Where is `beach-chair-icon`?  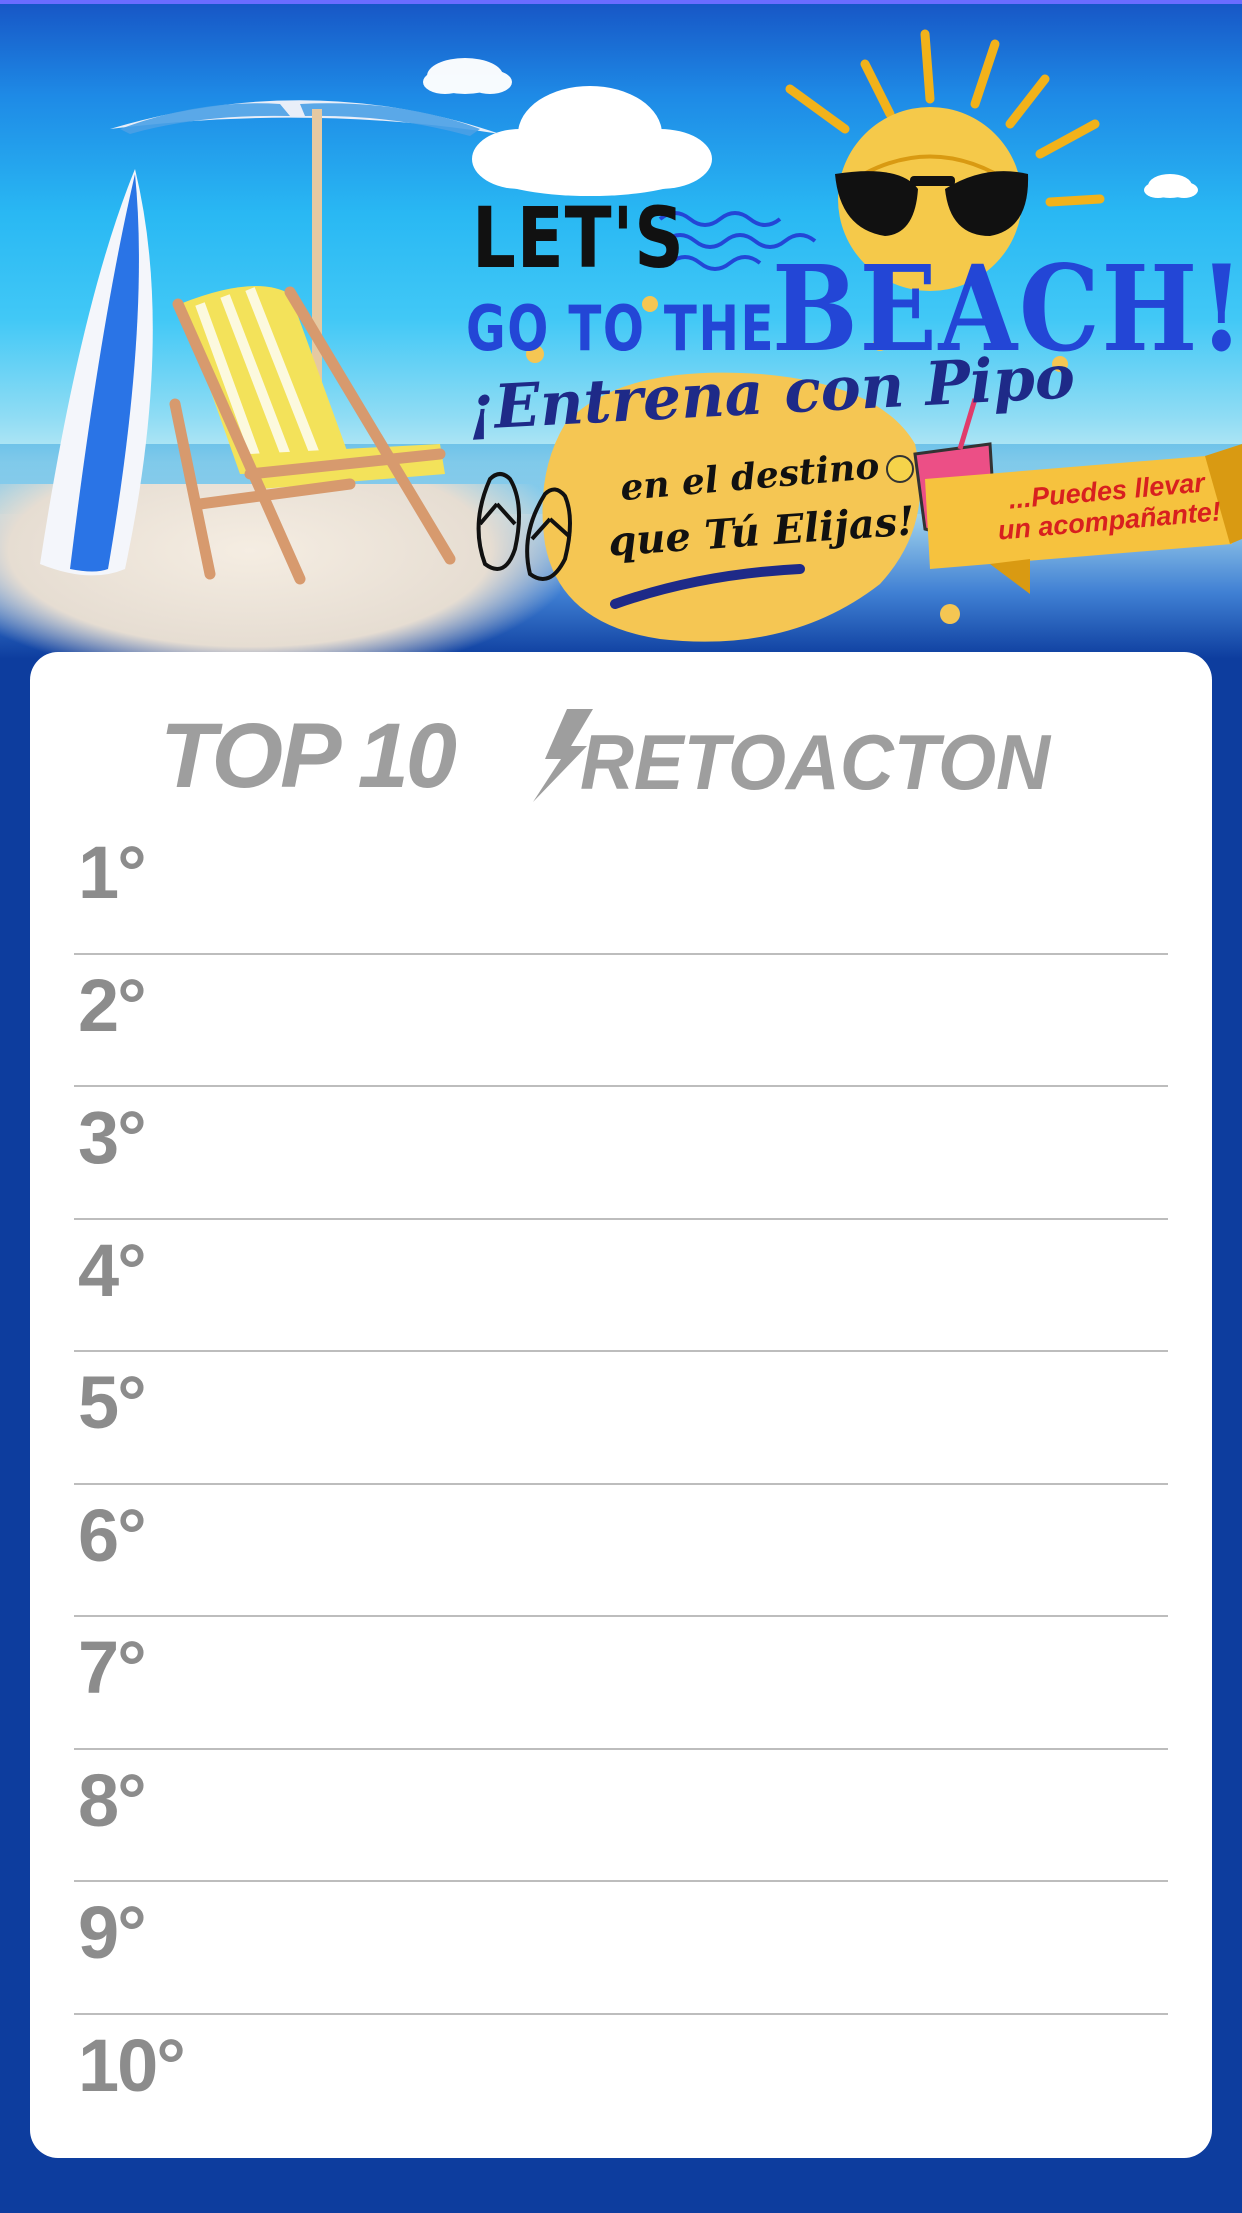
beach-chair-icon is located at coordinates (312, 435).